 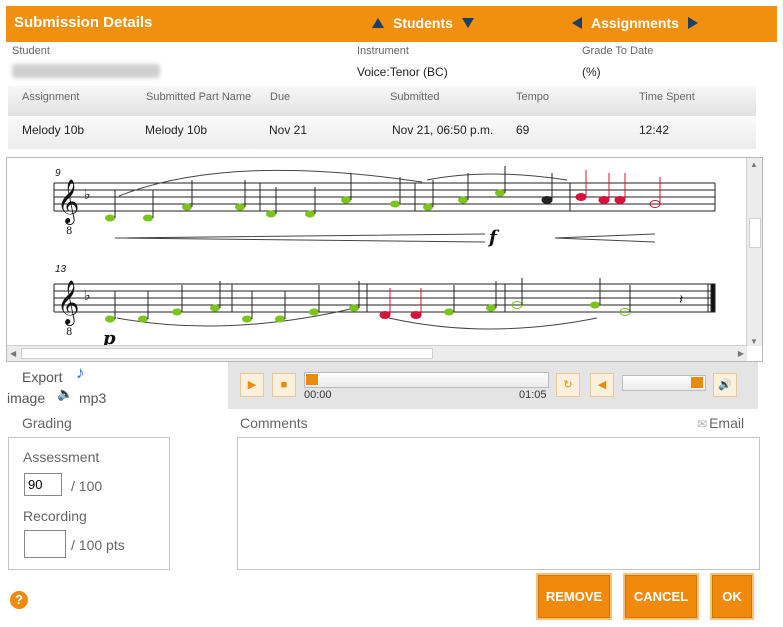 I want to click on loop-button: ↻, so click(x=568, y=385).